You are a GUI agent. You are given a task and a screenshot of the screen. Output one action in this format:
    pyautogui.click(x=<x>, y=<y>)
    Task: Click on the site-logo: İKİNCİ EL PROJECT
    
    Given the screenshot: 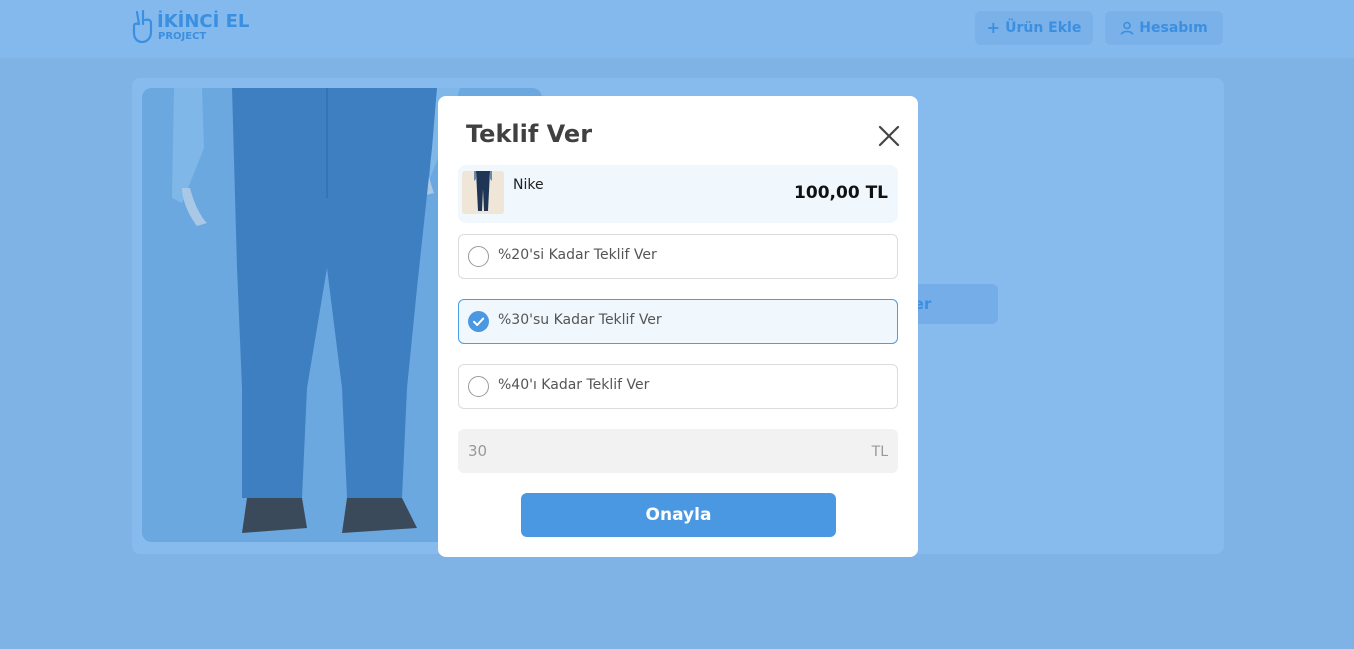 What is the action you would take?
    pyautogui.click(x=190, y=28)
    